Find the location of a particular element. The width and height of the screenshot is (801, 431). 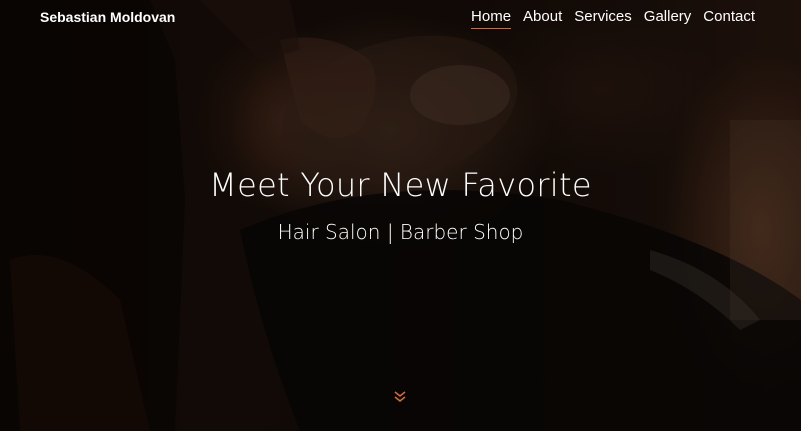

nav-item-services: Services is located at coordinates (603, 18).